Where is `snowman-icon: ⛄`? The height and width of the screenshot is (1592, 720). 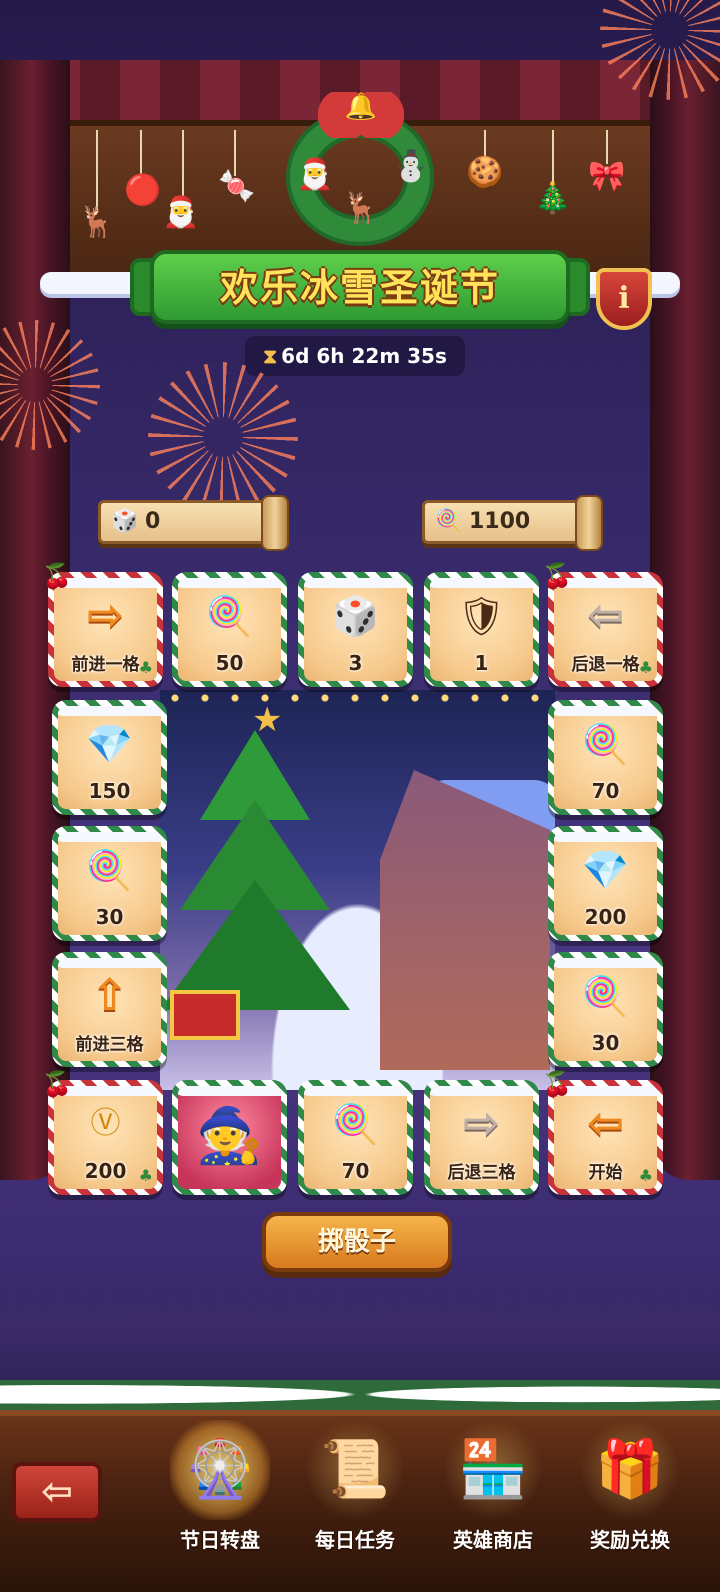 snowman-icon: ⛄ is located at coordinates (411, 166).